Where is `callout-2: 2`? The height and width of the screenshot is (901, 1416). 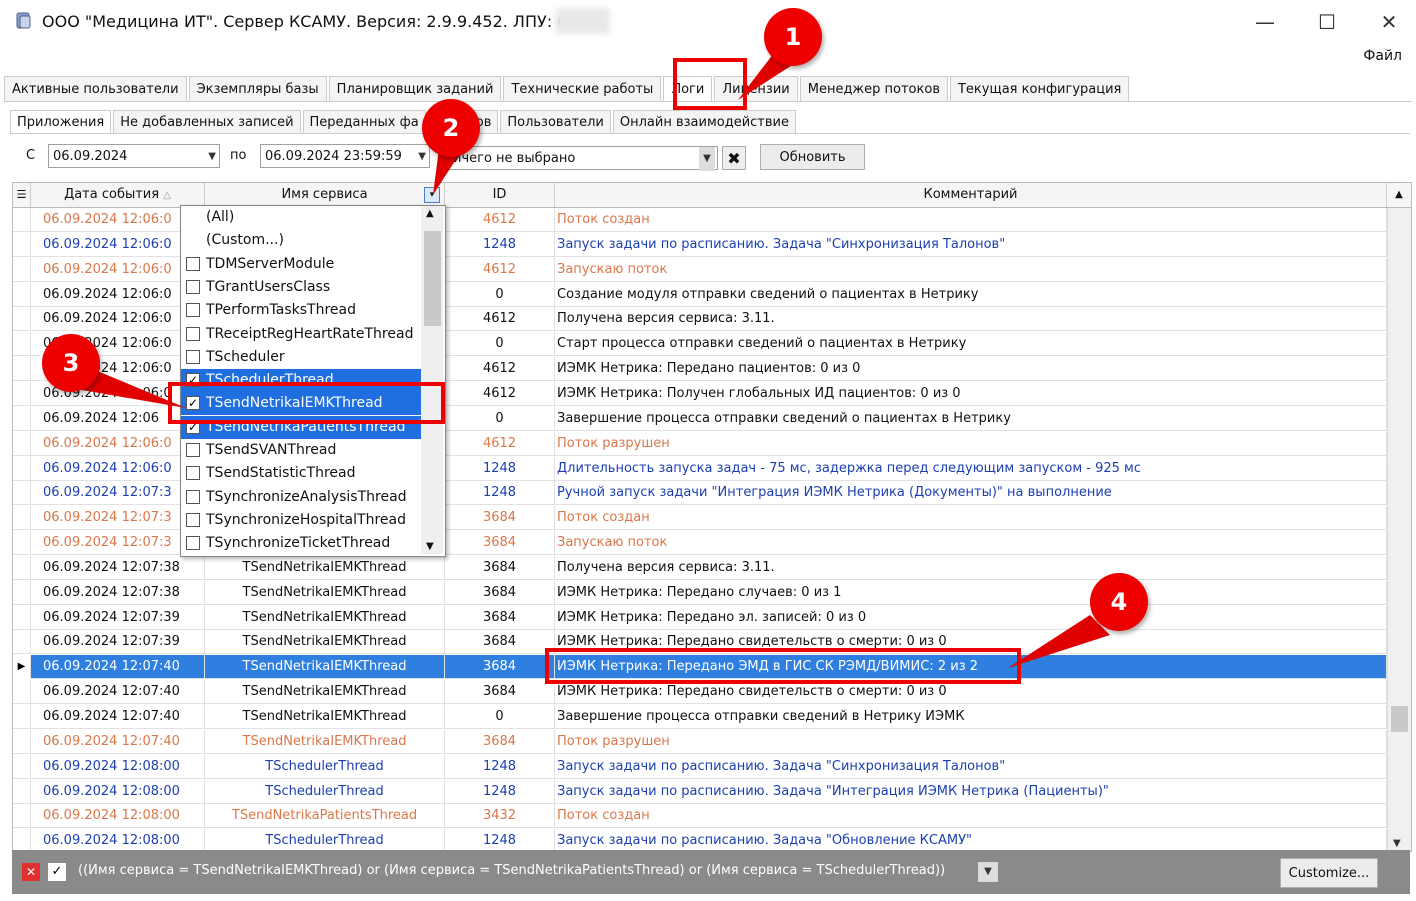 callout-2: 2 is located at coordinates (451, 128).